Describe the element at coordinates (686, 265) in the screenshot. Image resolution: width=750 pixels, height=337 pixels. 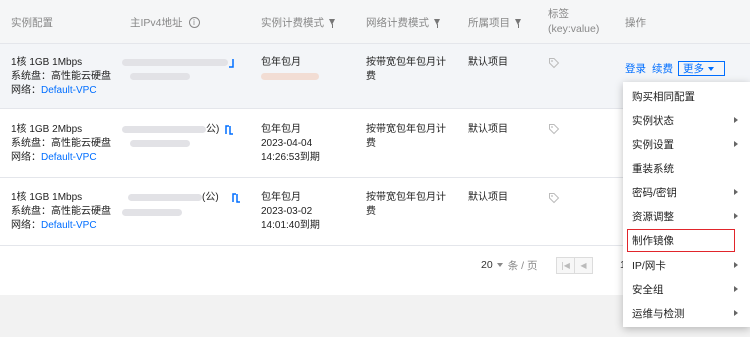
I see `menu-item-ip-nic: IP/网卡` at that location.